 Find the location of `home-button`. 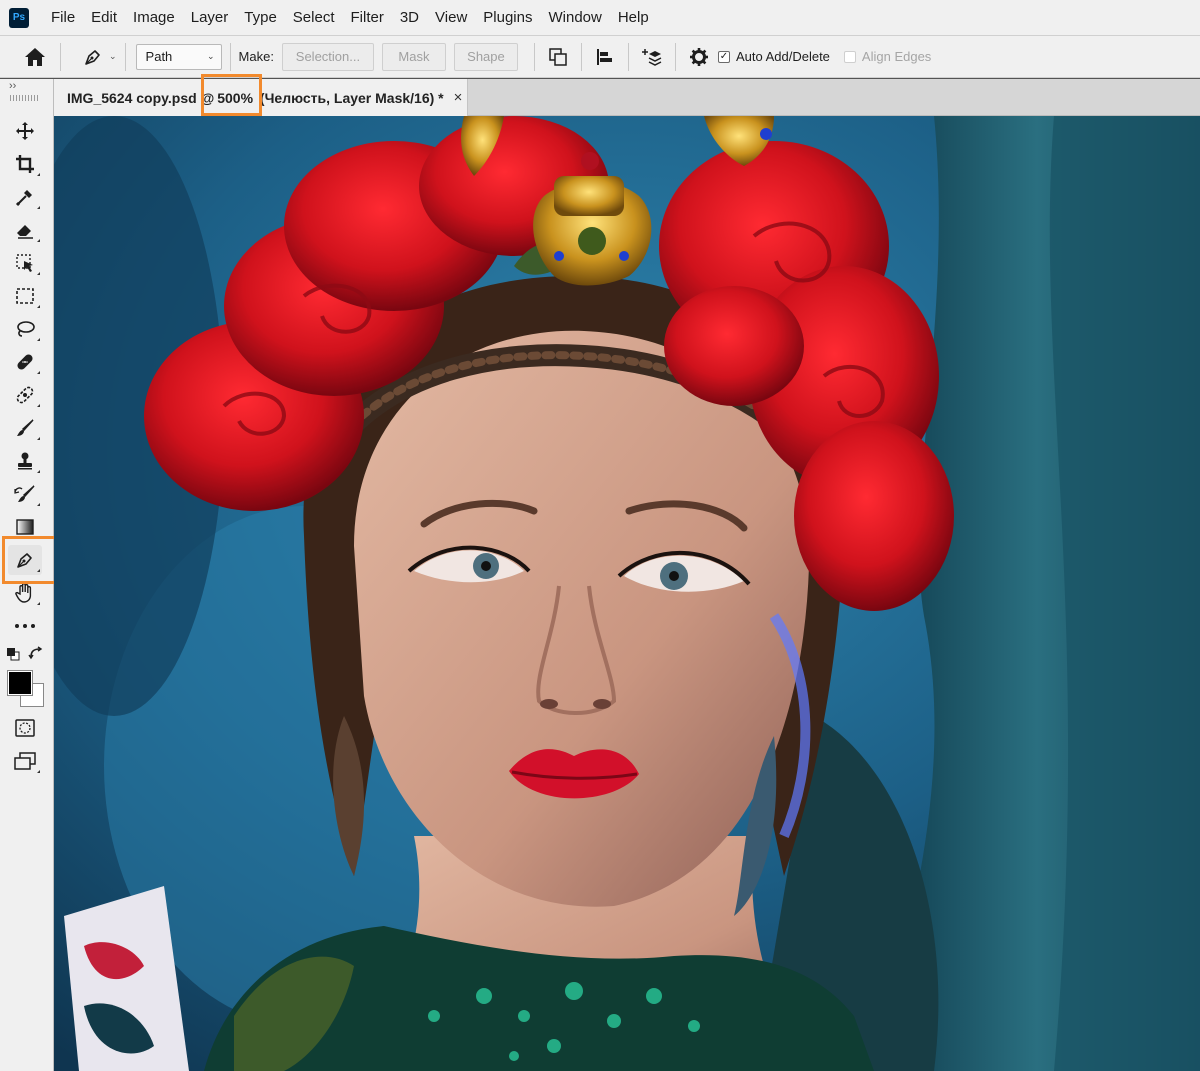

home-button is located at coordinates (35, 57).